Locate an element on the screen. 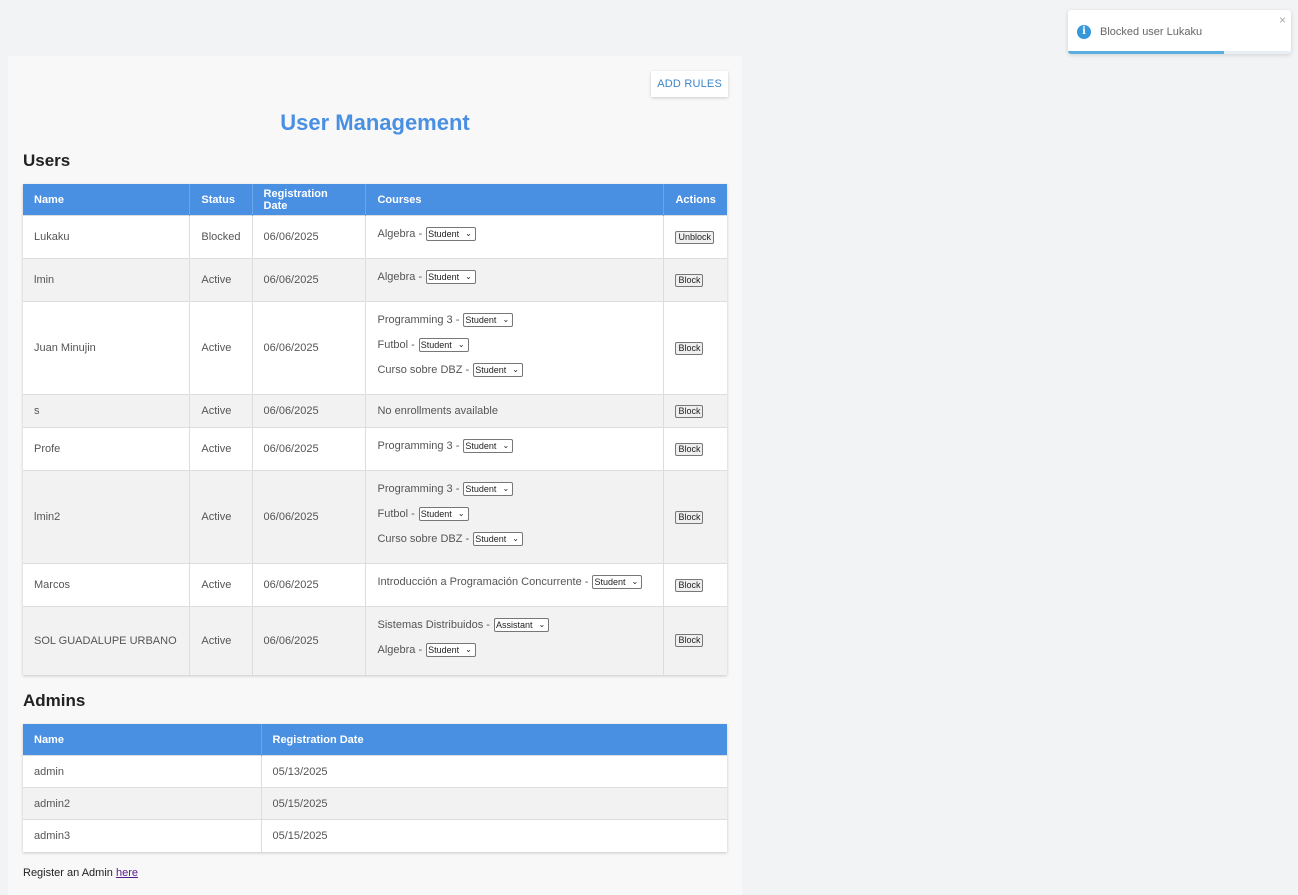 The height and width of the screenshot is (895, 1298). column-header-actions: Actions is located at coordinates (695, 200).